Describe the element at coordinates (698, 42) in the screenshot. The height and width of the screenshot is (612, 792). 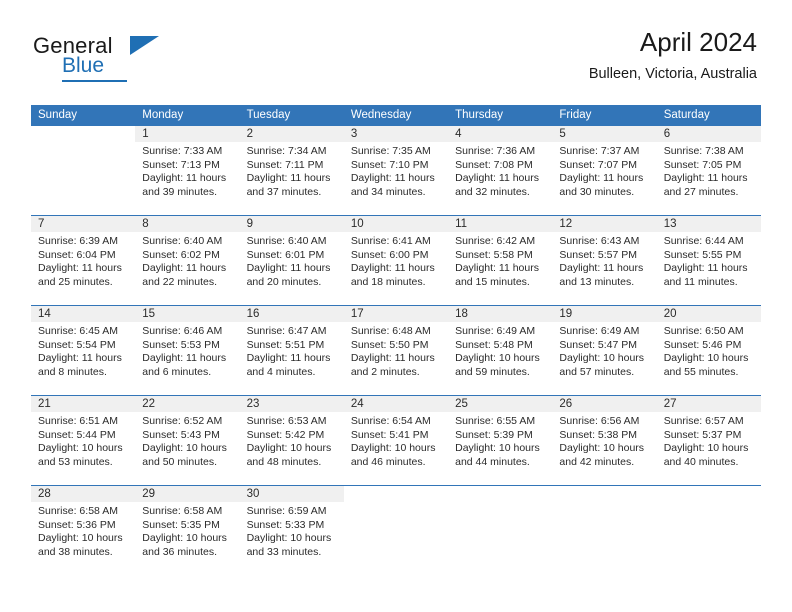
I see `page-title: April 2024` at that location.